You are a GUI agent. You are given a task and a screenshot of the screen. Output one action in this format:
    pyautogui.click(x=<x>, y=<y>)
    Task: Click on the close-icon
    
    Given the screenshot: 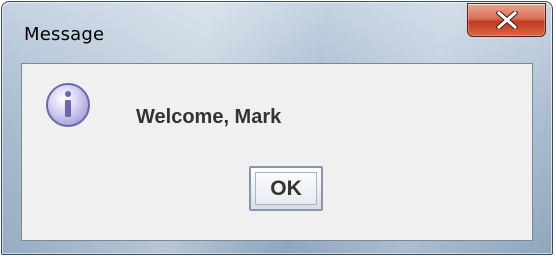 What is the action you would take?
    pyautogui.click(x=507, y=20)
    